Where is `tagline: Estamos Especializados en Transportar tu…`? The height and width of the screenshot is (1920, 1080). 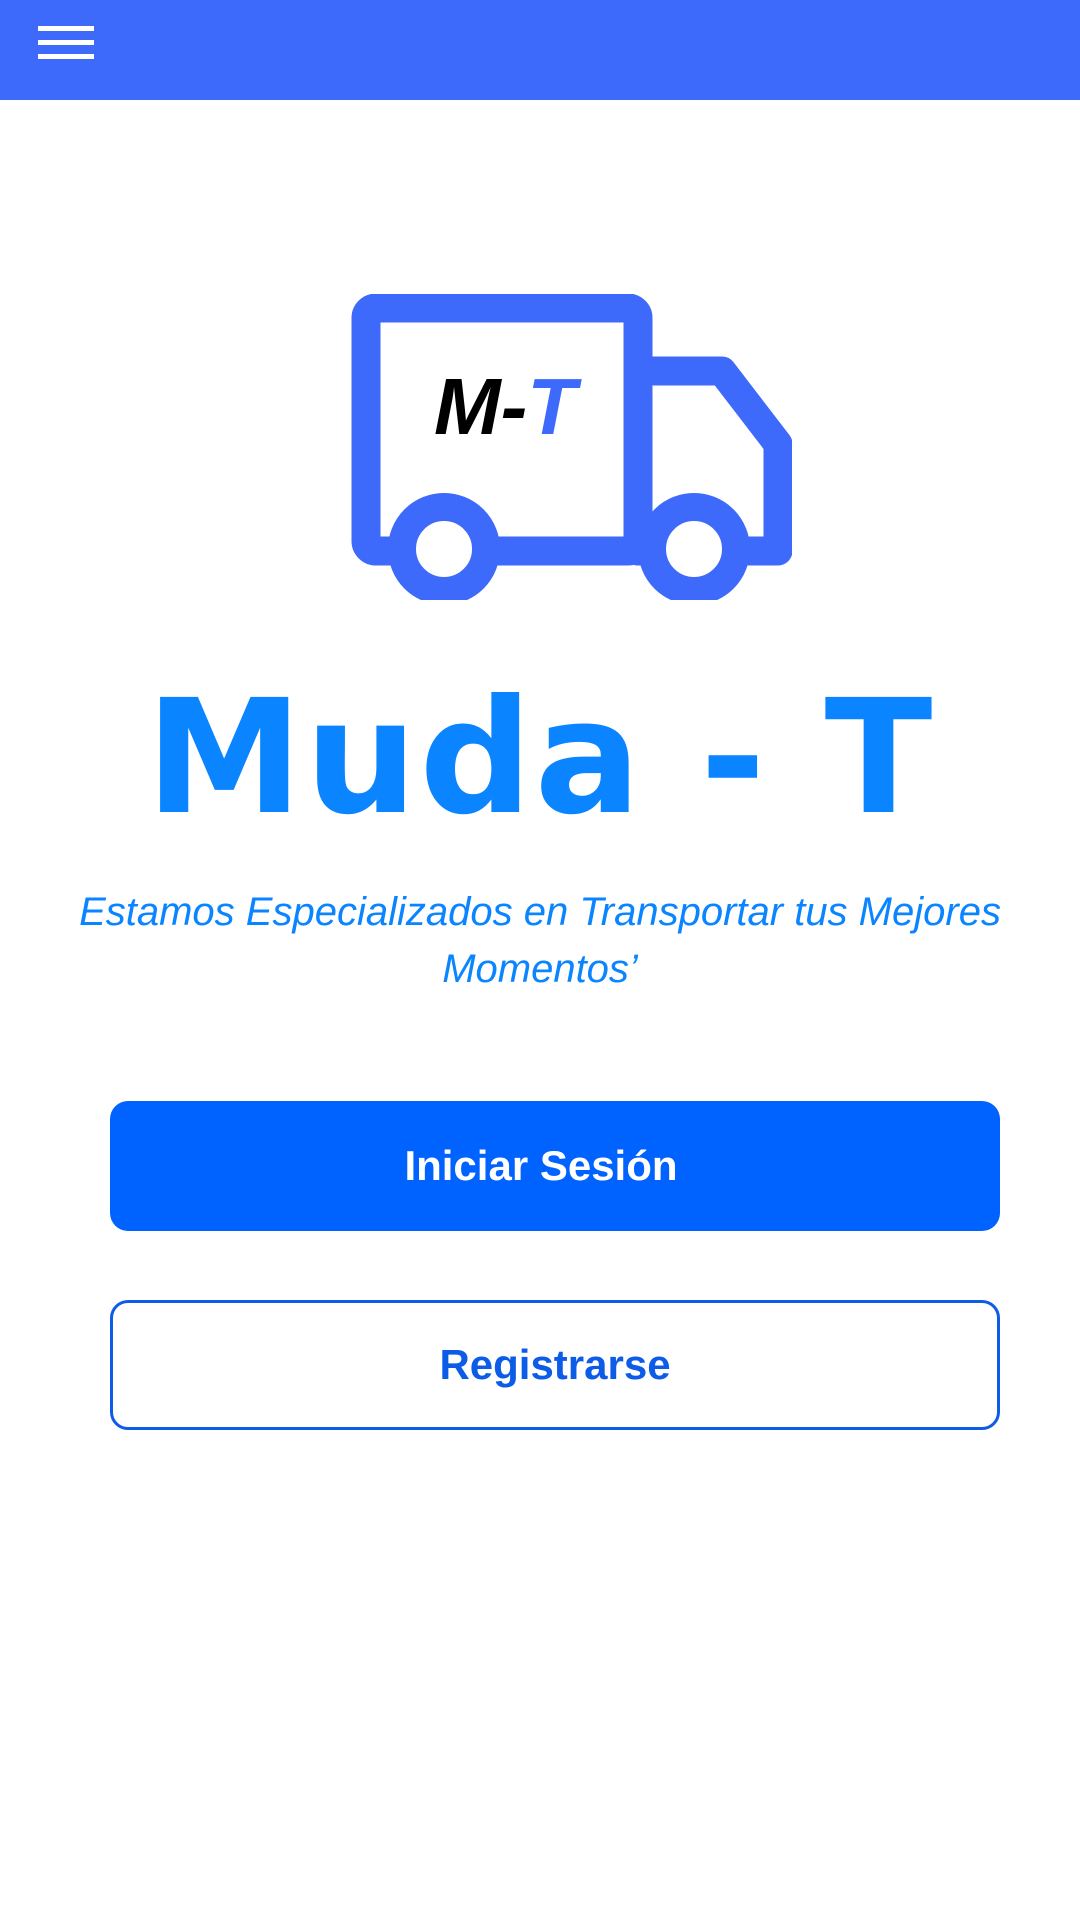 tagline: Estamos Especializados en Transportar tu… is located at coordinates (540, 940).